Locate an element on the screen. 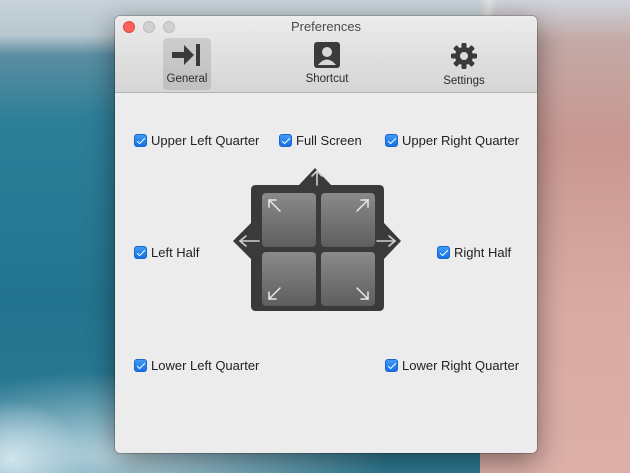 The width and height of the screenshot is (630, 473). tab-settings: Settings is located at coordinates (464, 64).